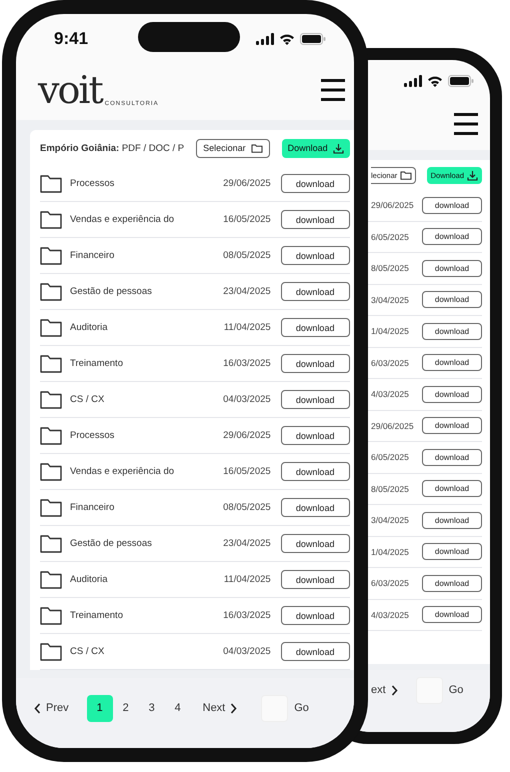 The height and width of the screenshot is (772, 510). I want to click on page-button: 2, so click(125, 708).